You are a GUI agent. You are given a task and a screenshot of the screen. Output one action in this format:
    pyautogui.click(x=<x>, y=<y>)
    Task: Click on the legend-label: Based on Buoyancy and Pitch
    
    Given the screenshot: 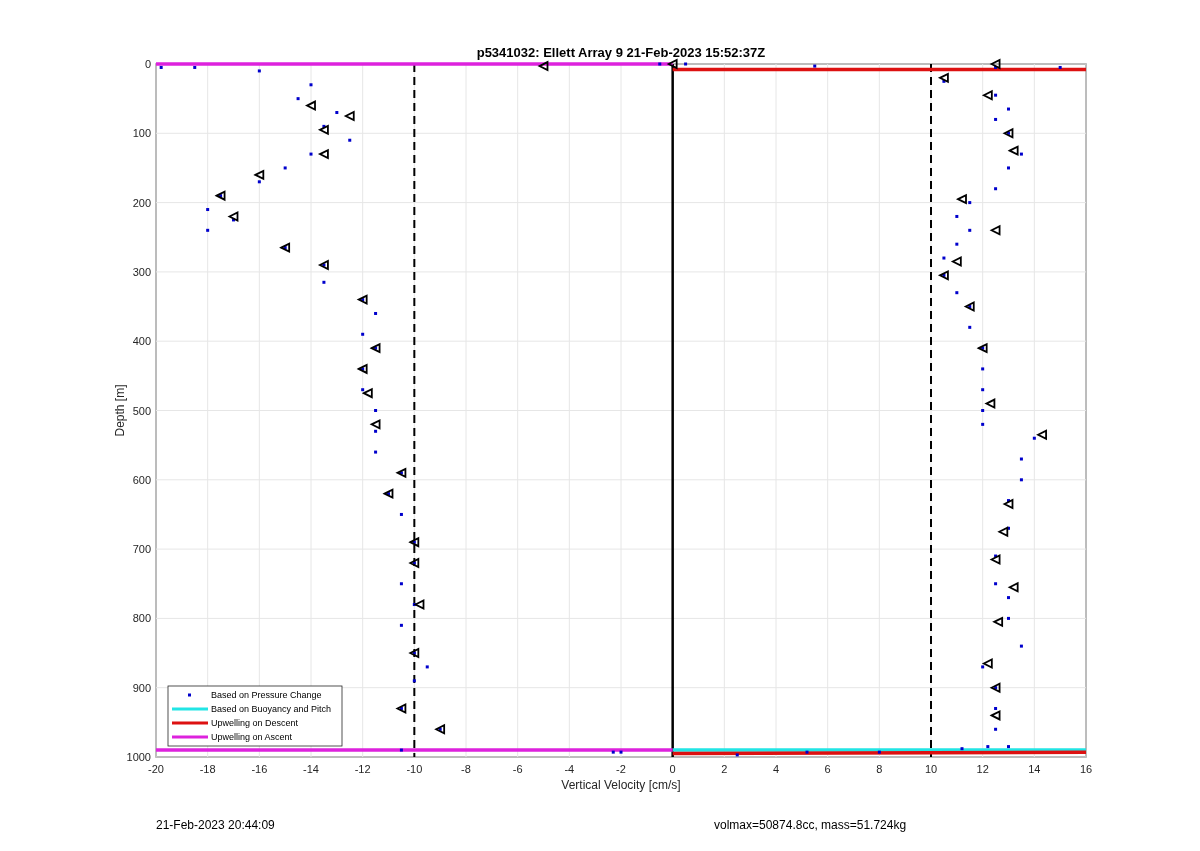 What is the action you would take?
    pyautogui.click(x=271, y=709)
    